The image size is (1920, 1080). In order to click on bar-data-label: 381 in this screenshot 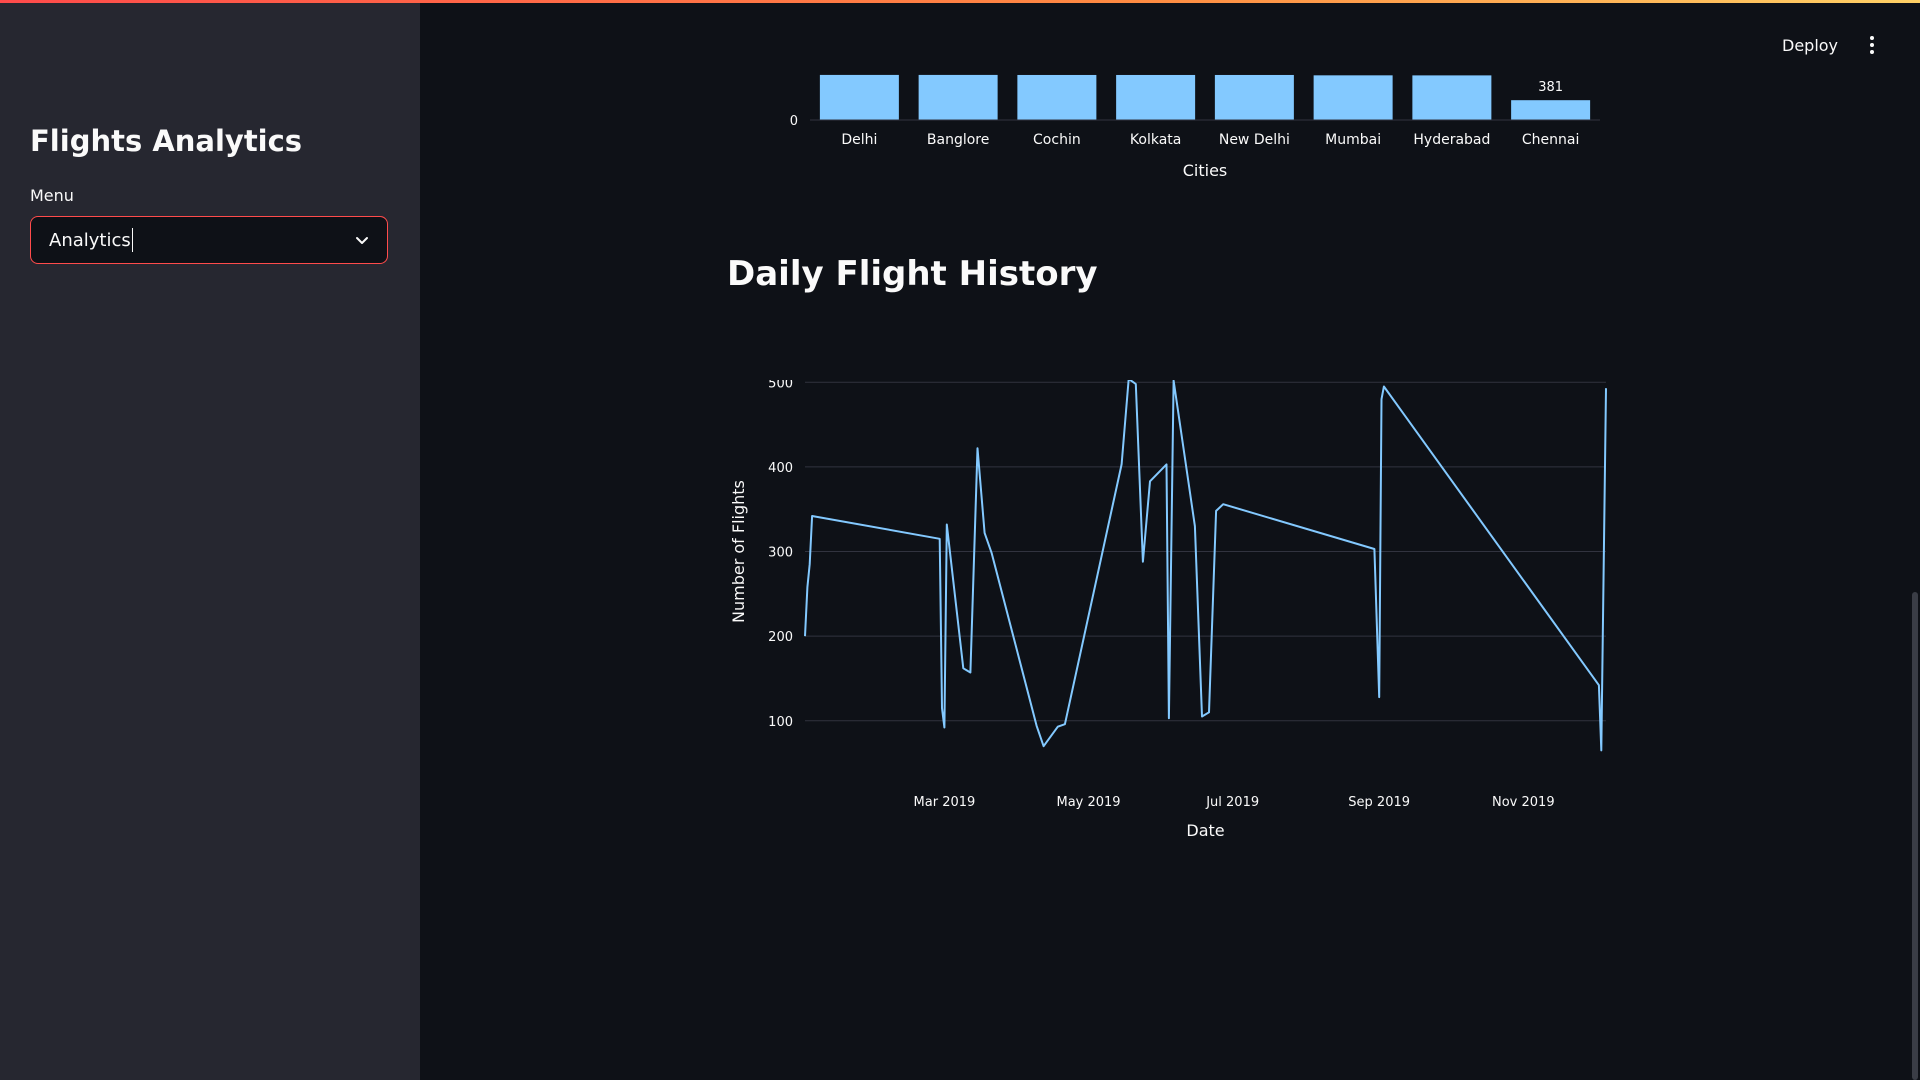, I will do `click(1550, 87)`.